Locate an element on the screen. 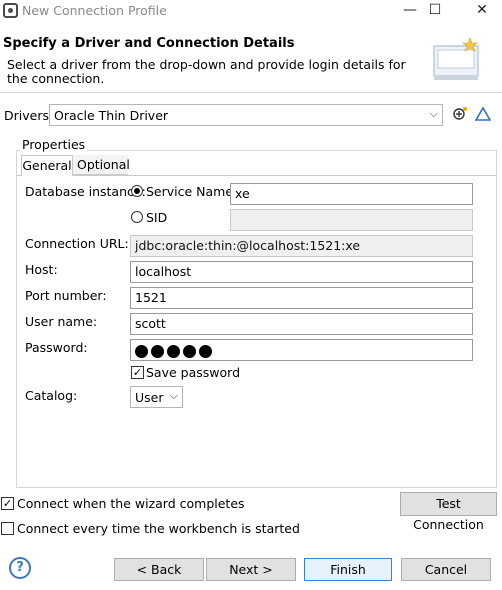 The image size is (502, 590). connect-on-complete-label: Connect when the wizard completes is located at coordinates (131, 503).